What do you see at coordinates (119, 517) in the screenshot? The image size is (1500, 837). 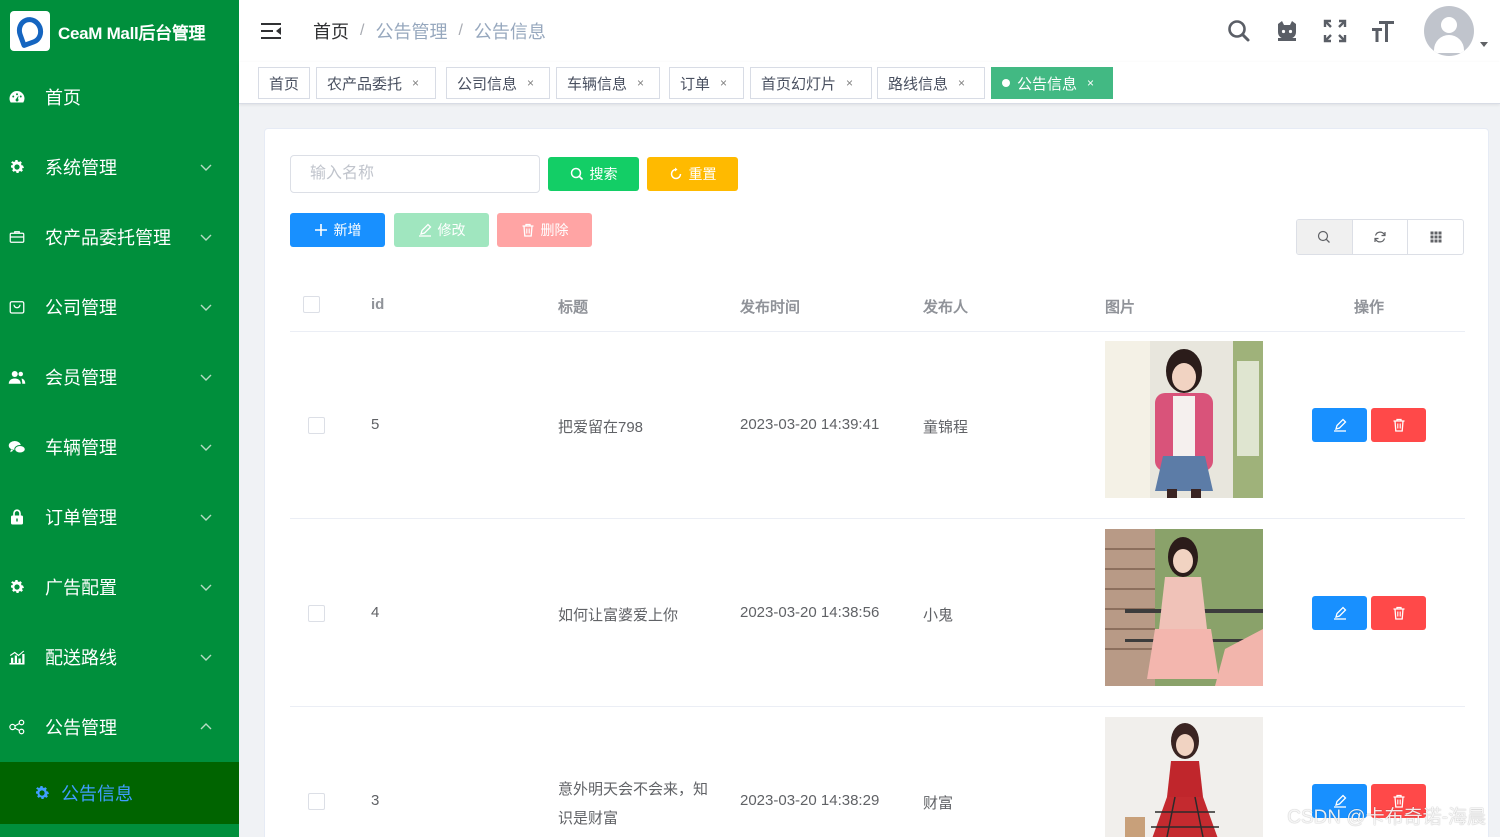 I see `sidebar-item-6: 订单管理` at bounding box center [119, 517].